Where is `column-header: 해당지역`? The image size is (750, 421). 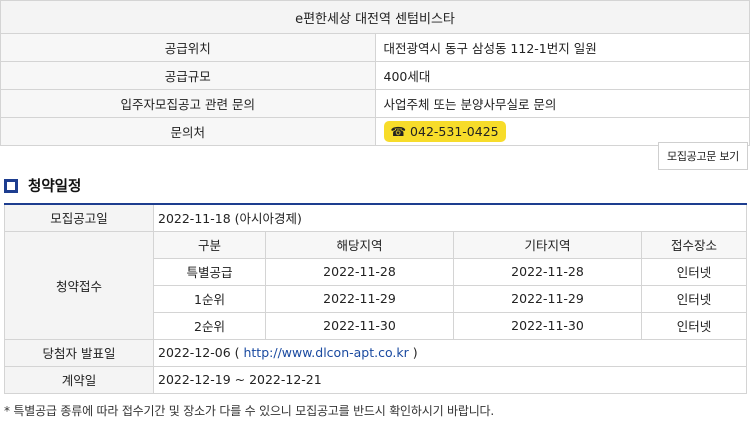
column-header: 해당지역 is located at coordinates (359, 244).